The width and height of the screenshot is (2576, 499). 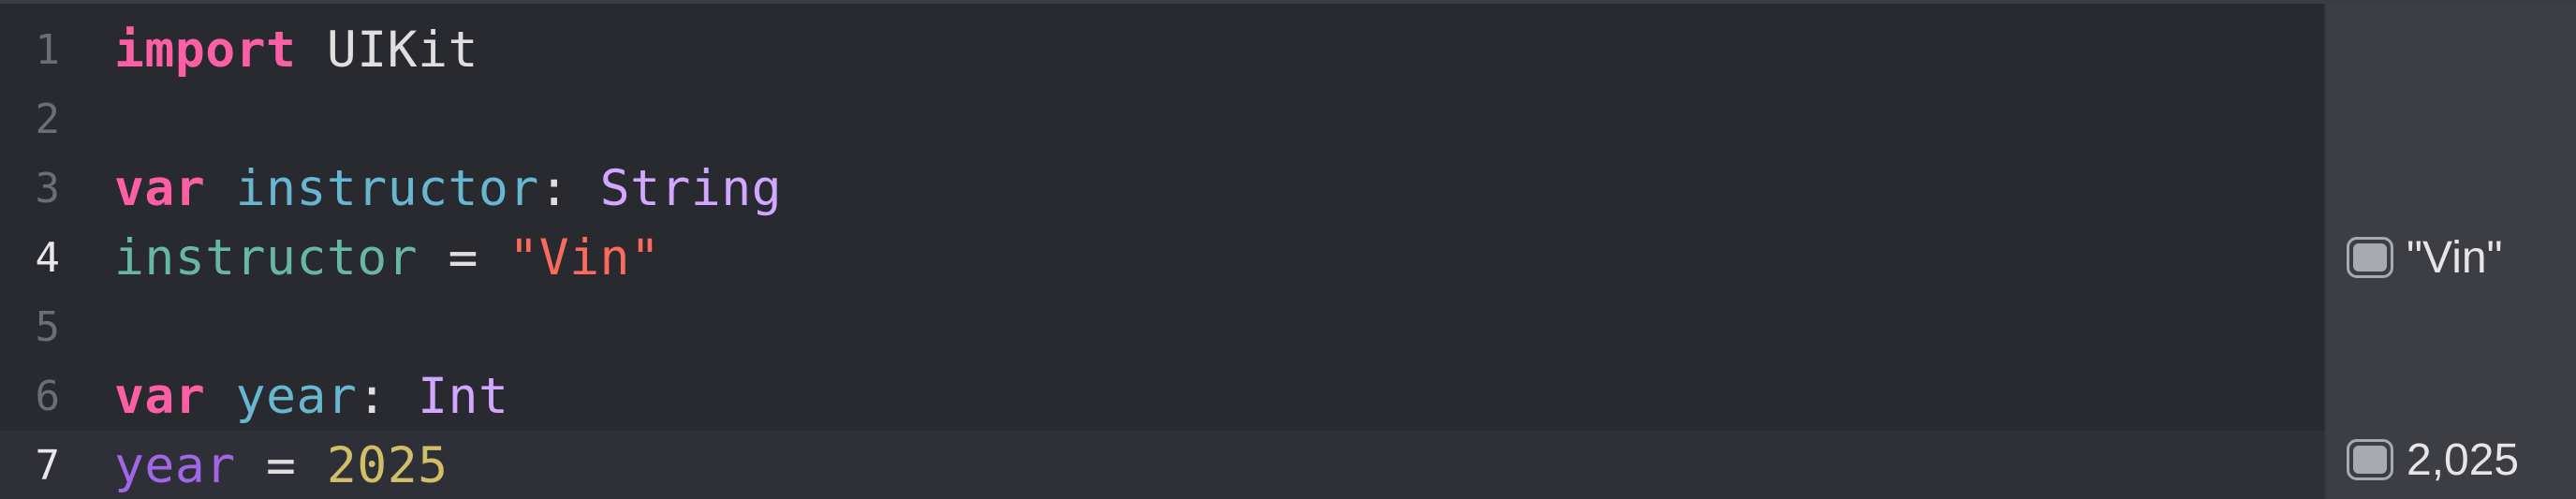 I want to click on variable-reference: instructor, so click(x=266, y=257).